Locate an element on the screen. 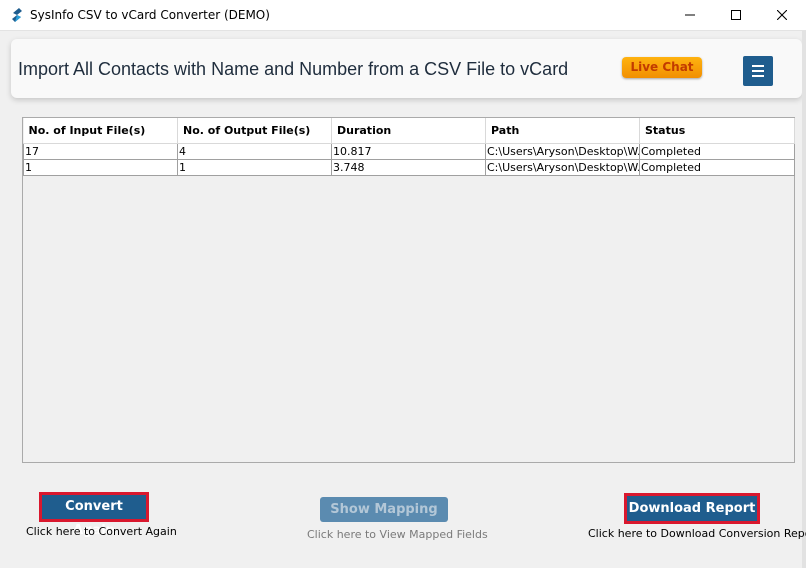  download-report-button: Download Report is located at coordinates (692, 508).